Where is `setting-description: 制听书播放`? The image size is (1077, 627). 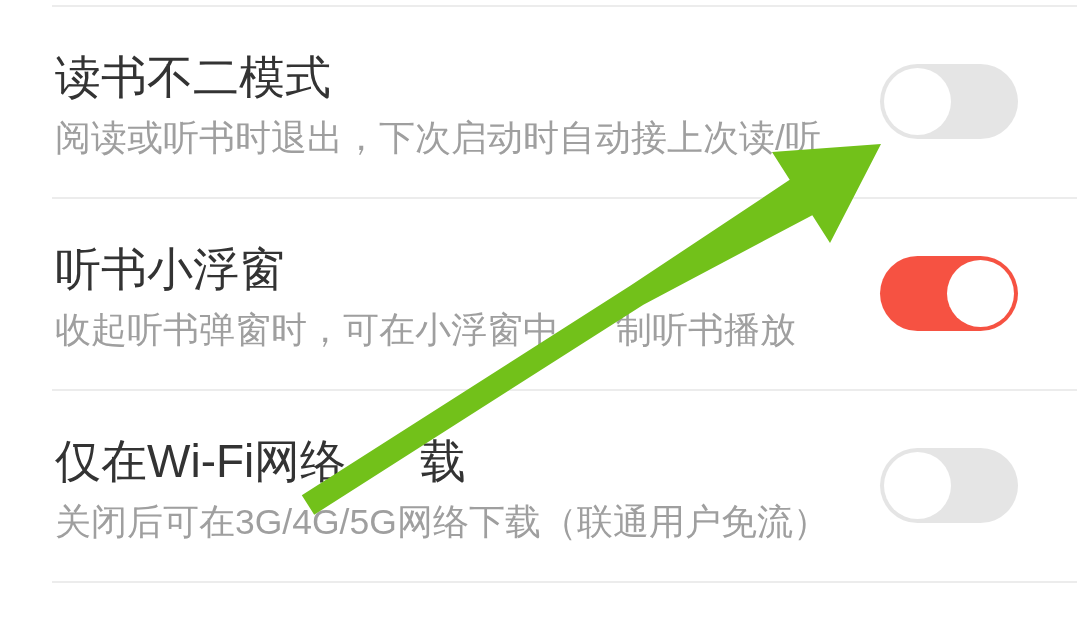
setting-description: 制听书播放 is located at coordinates (705, 330).